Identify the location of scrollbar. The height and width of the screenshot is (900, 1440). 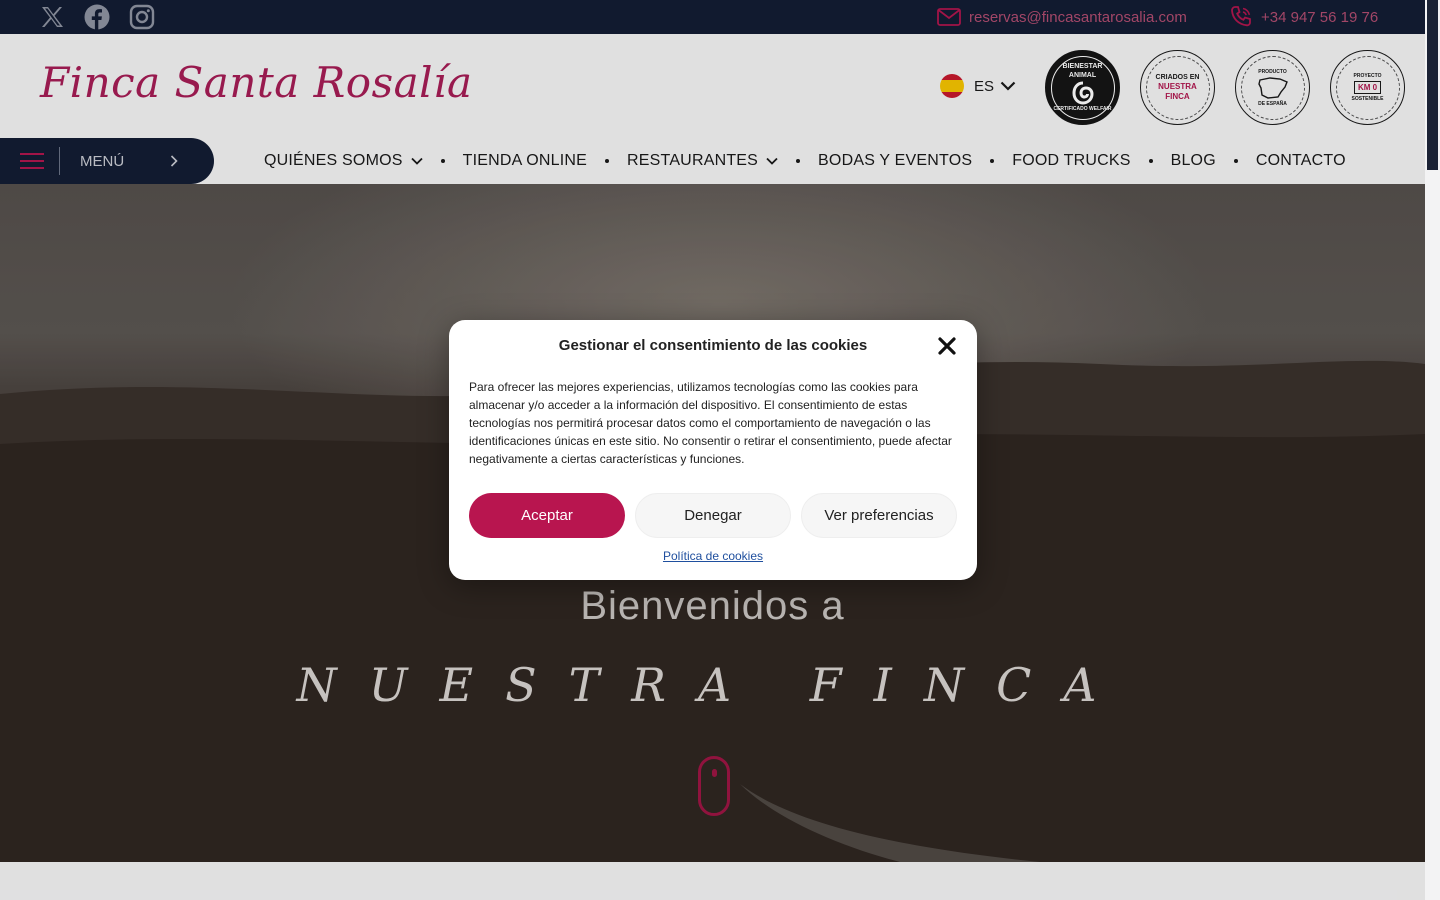
(1432, 450).